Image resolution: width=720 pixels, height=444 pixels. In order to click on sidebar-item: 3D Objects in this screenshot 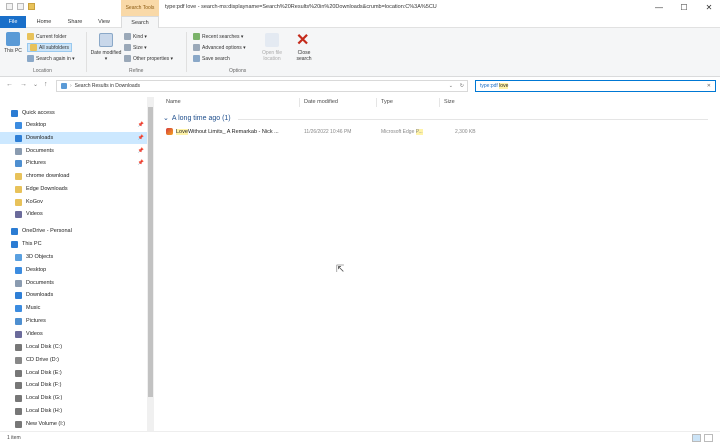, I will do `click(76, 257)`.